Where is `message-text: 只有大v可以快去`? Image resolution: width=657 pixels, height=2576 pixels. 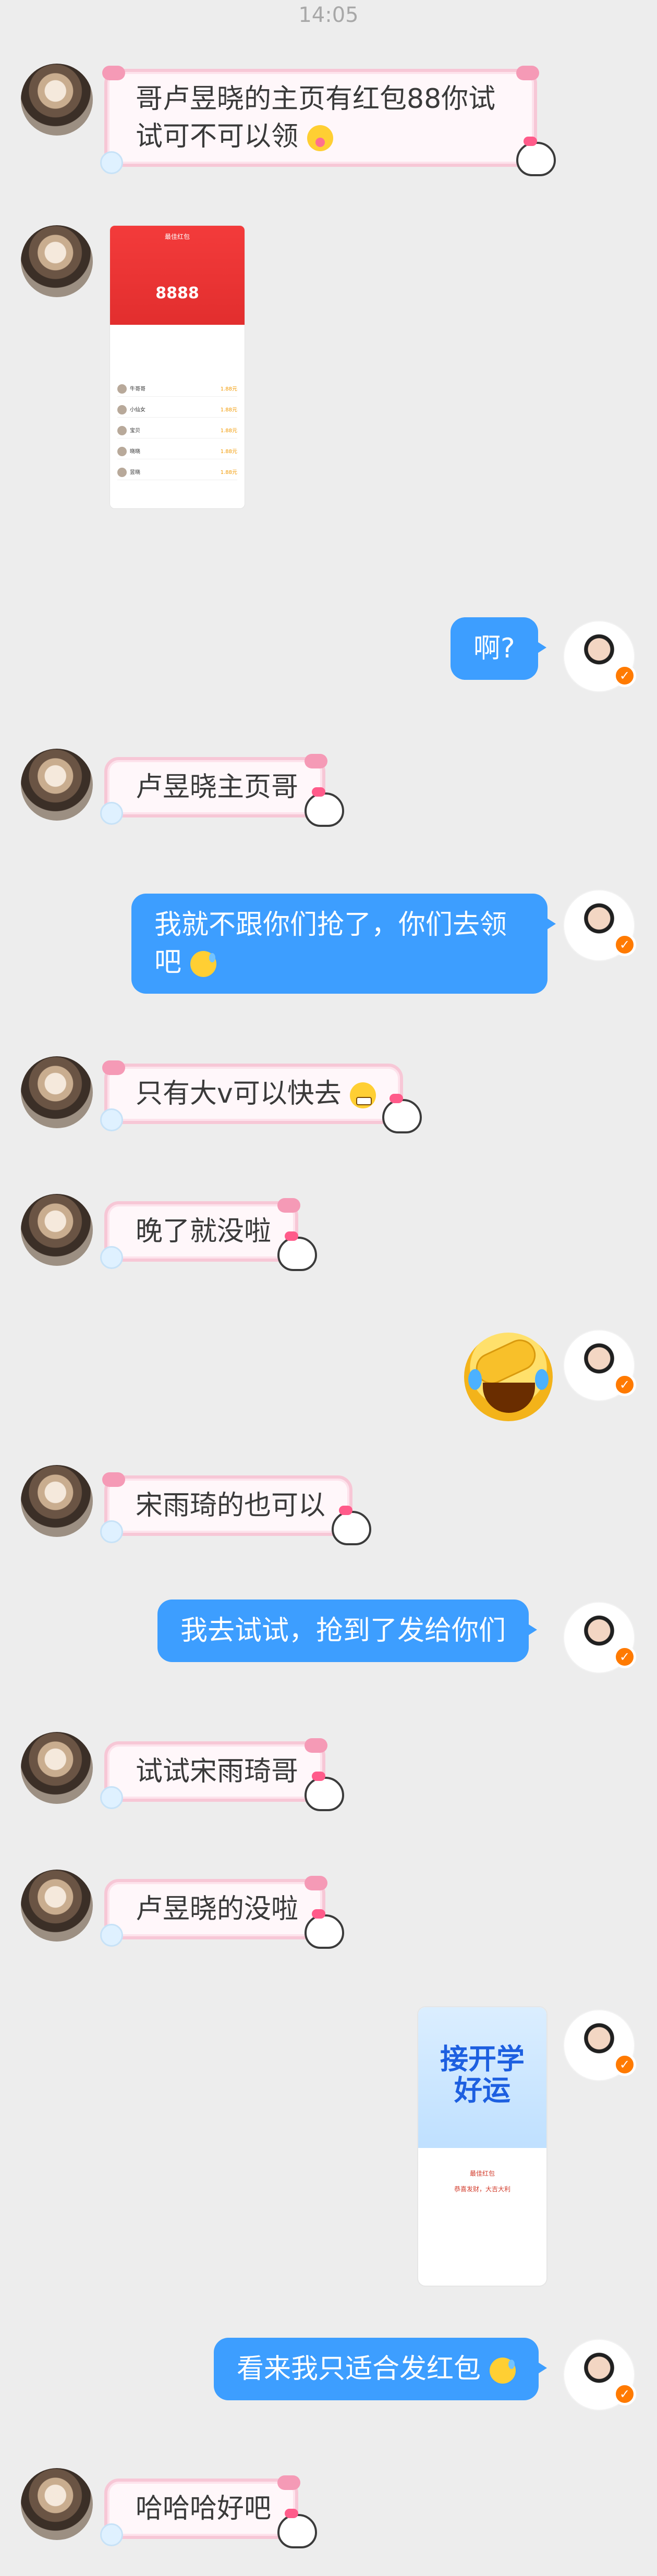
message-text: 只有大v可以快去 is located at coordinates (239, 1093).